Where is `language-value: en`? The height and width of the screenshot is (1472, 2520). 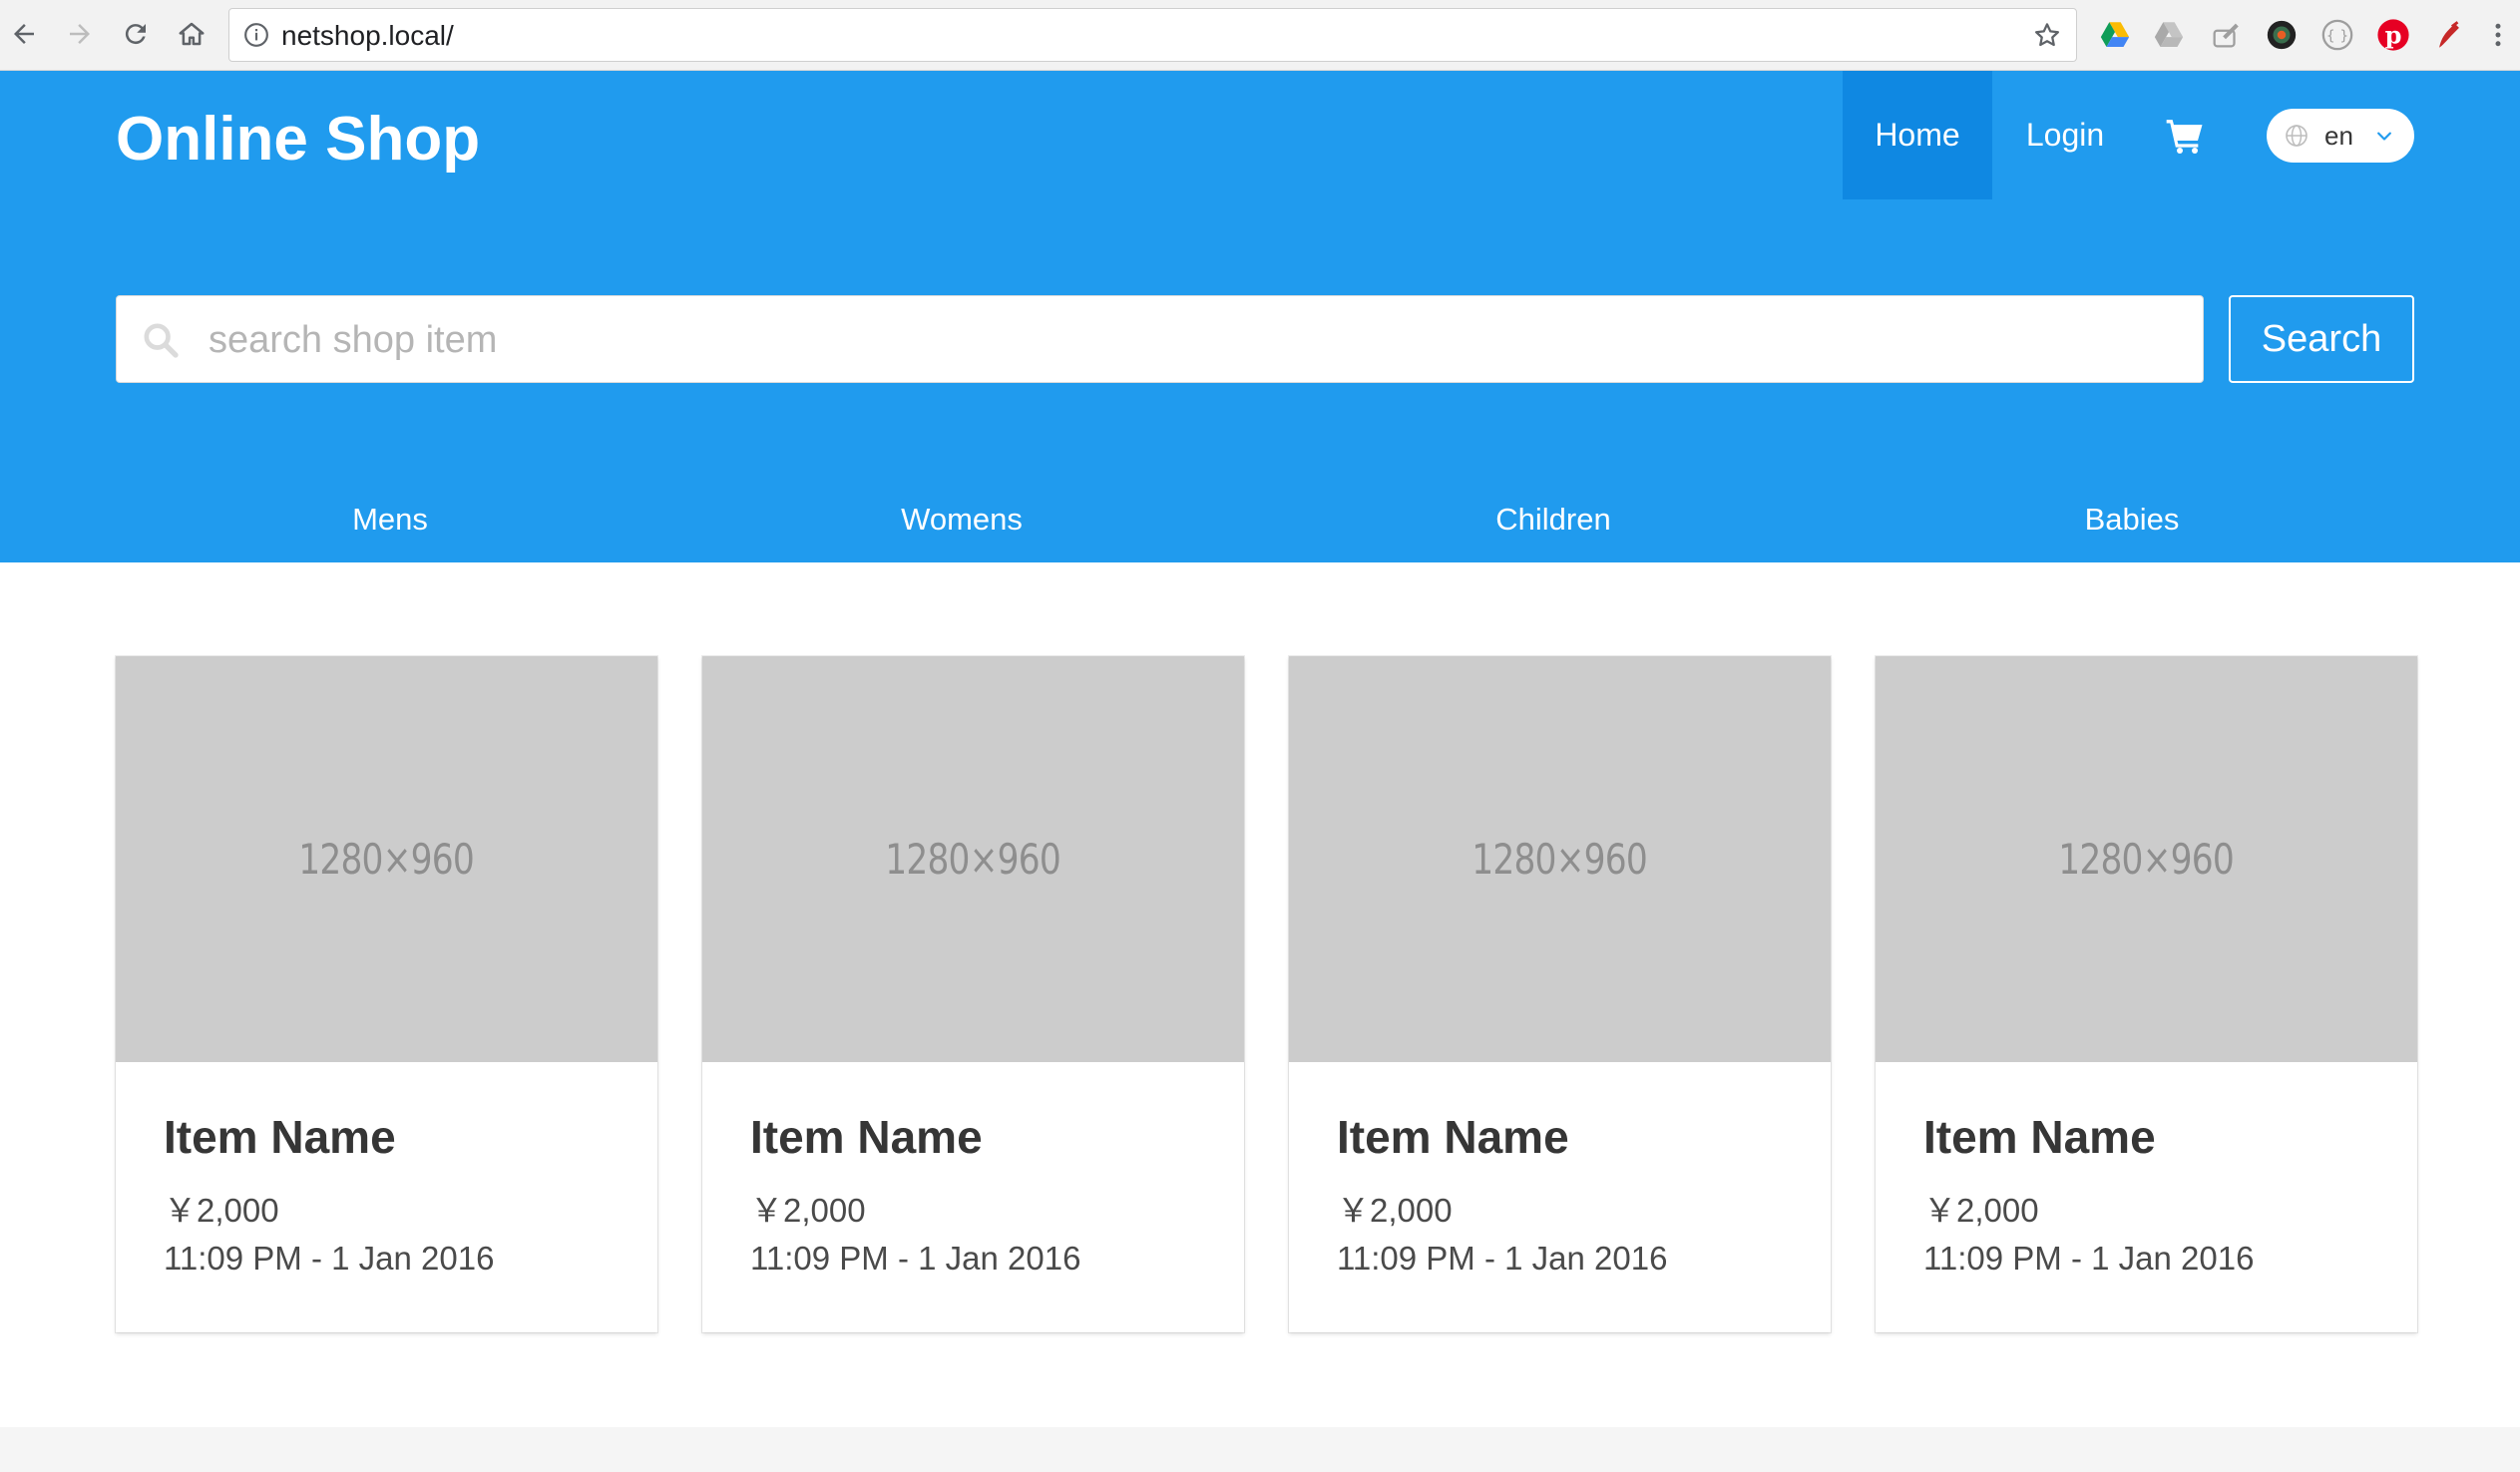
language-value: en is located at coordinates (2338, 136).